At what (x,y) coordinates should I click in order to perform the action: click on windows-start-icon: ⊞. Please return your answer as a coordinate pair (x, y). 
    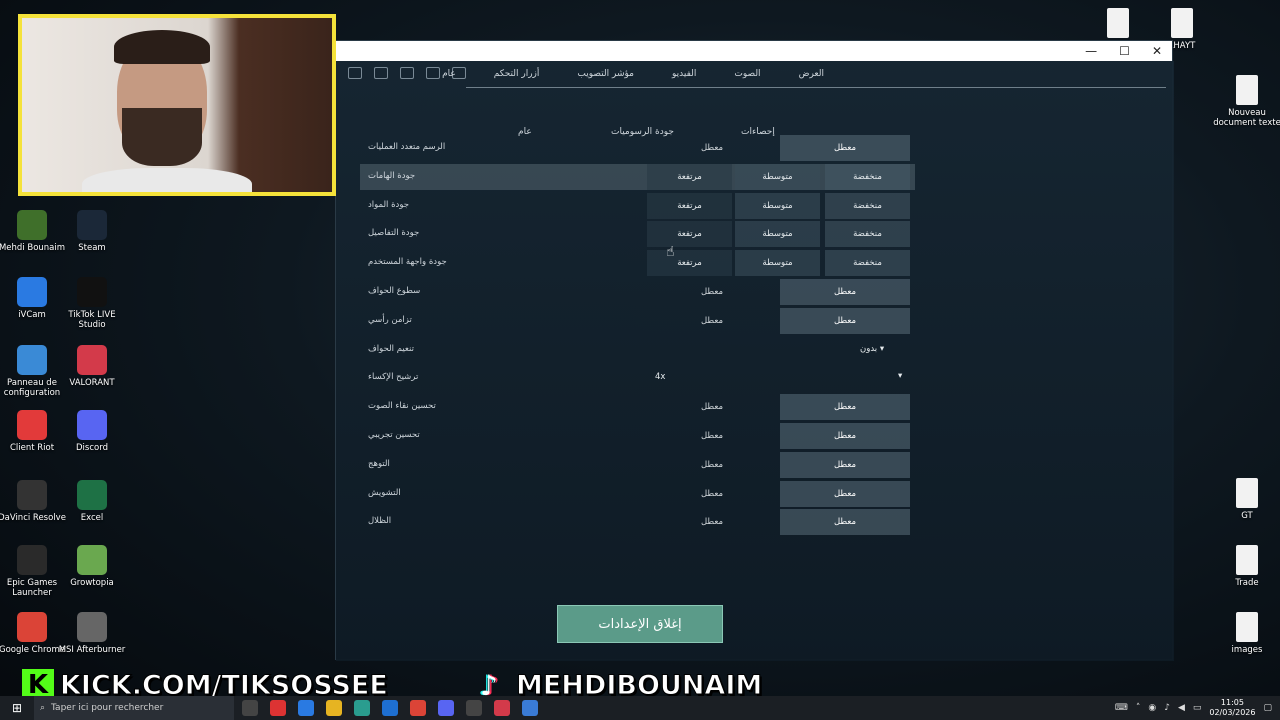
    Looking at the image, I should click on (17, 708).